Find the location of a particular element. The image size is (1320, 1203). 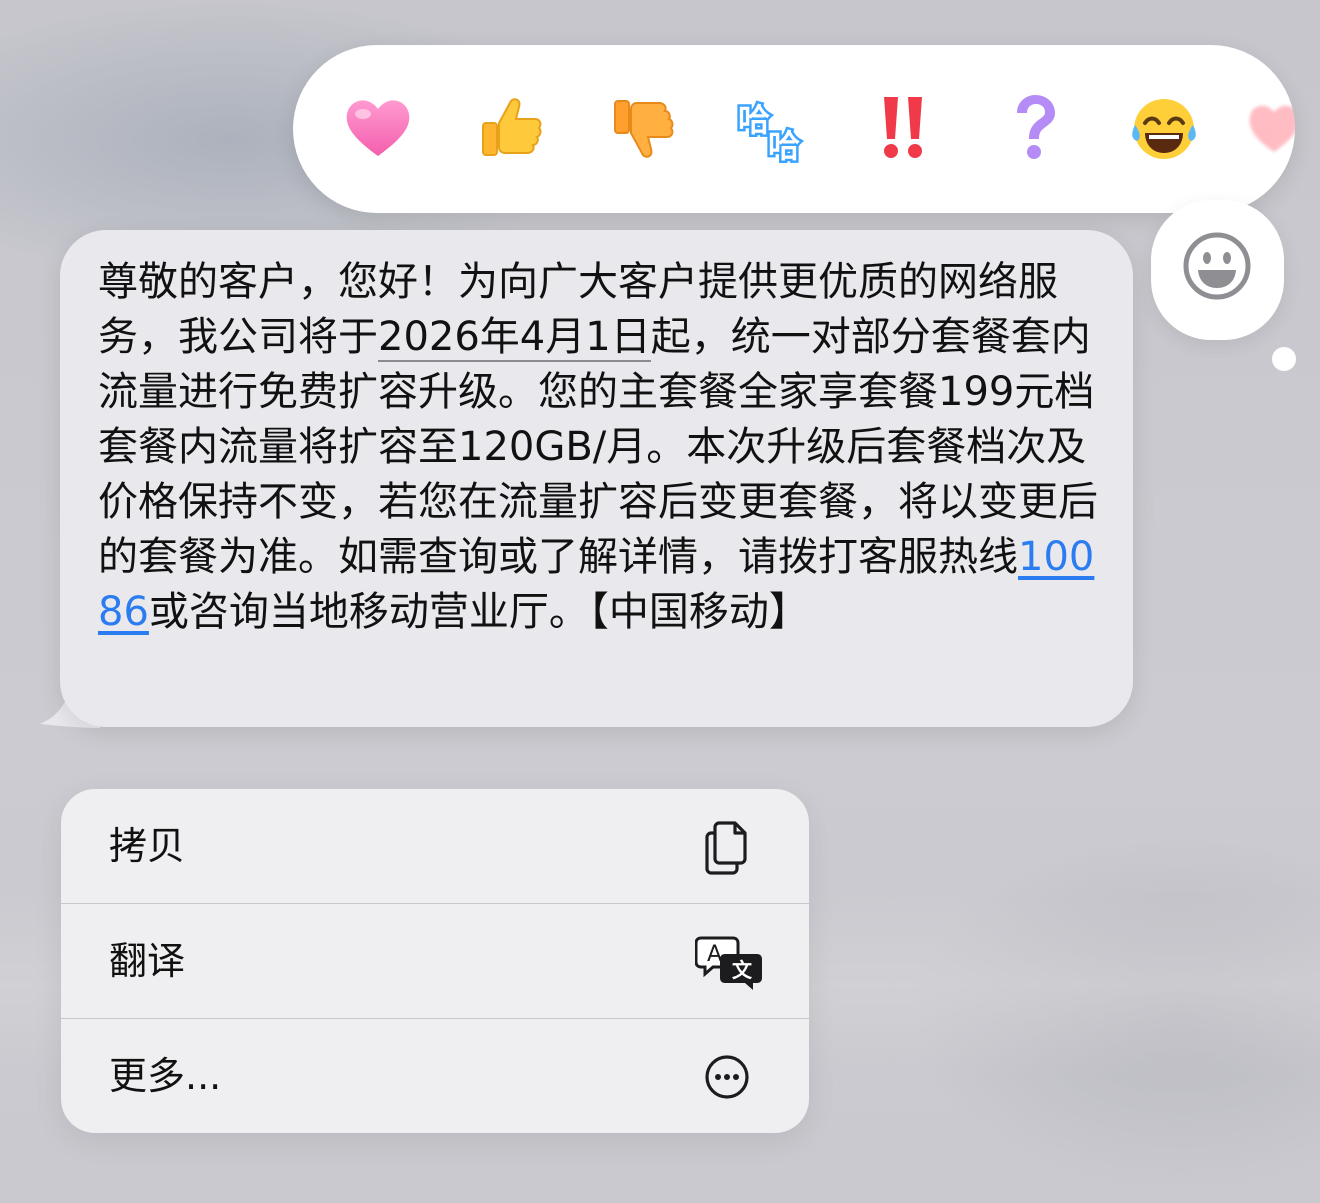

reaction-tears-of-joy-icon is located at coordinates (1164, 128).